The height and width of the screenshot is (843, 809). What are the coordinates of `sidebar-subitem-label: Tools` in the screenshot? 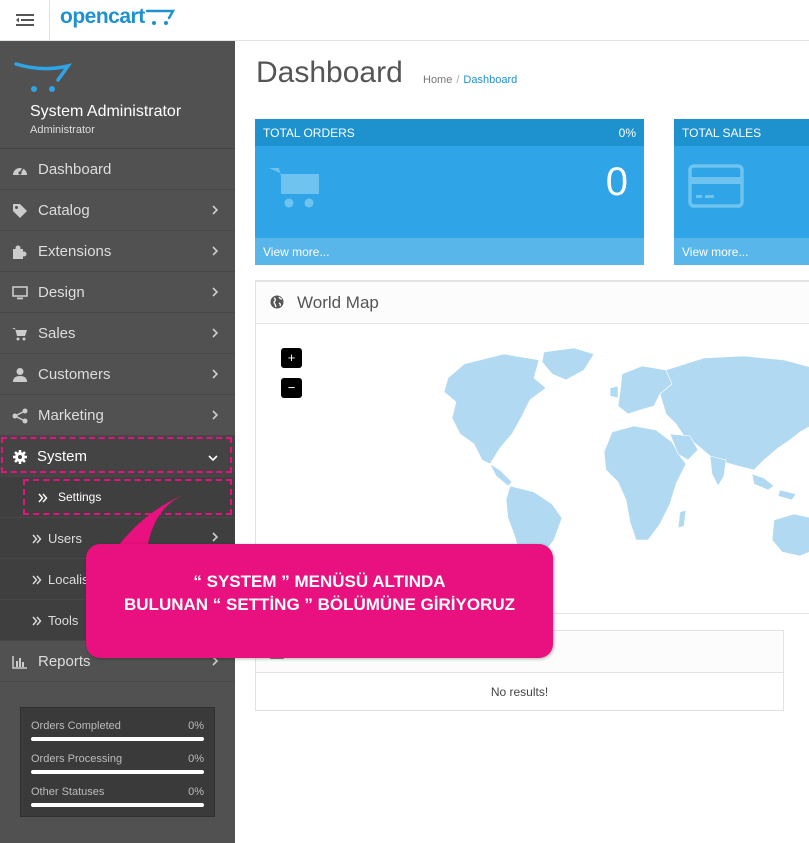 It's located at (63, 620).